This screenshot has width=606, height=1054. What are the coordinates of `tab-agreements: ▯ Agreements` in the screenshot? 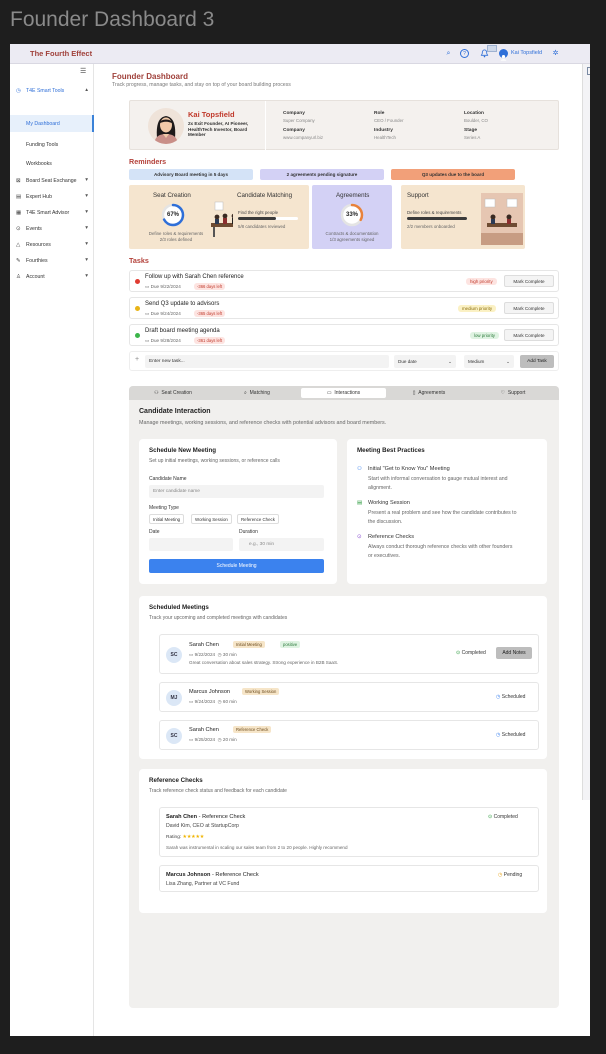 It's located at (429, 393).